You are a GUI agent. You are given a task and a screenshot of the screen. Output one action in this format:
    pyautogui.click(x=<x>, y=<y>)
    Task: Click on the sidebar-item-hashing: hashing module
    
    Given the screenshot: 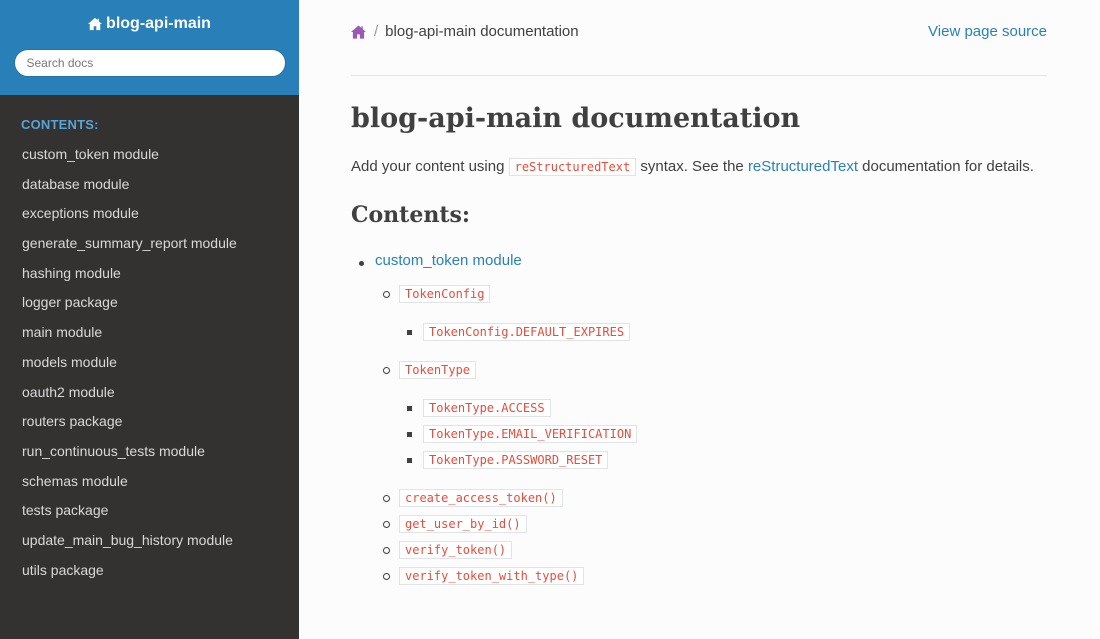 What is the action you would take?
    pyautogui.click(x=149, y=274)
    